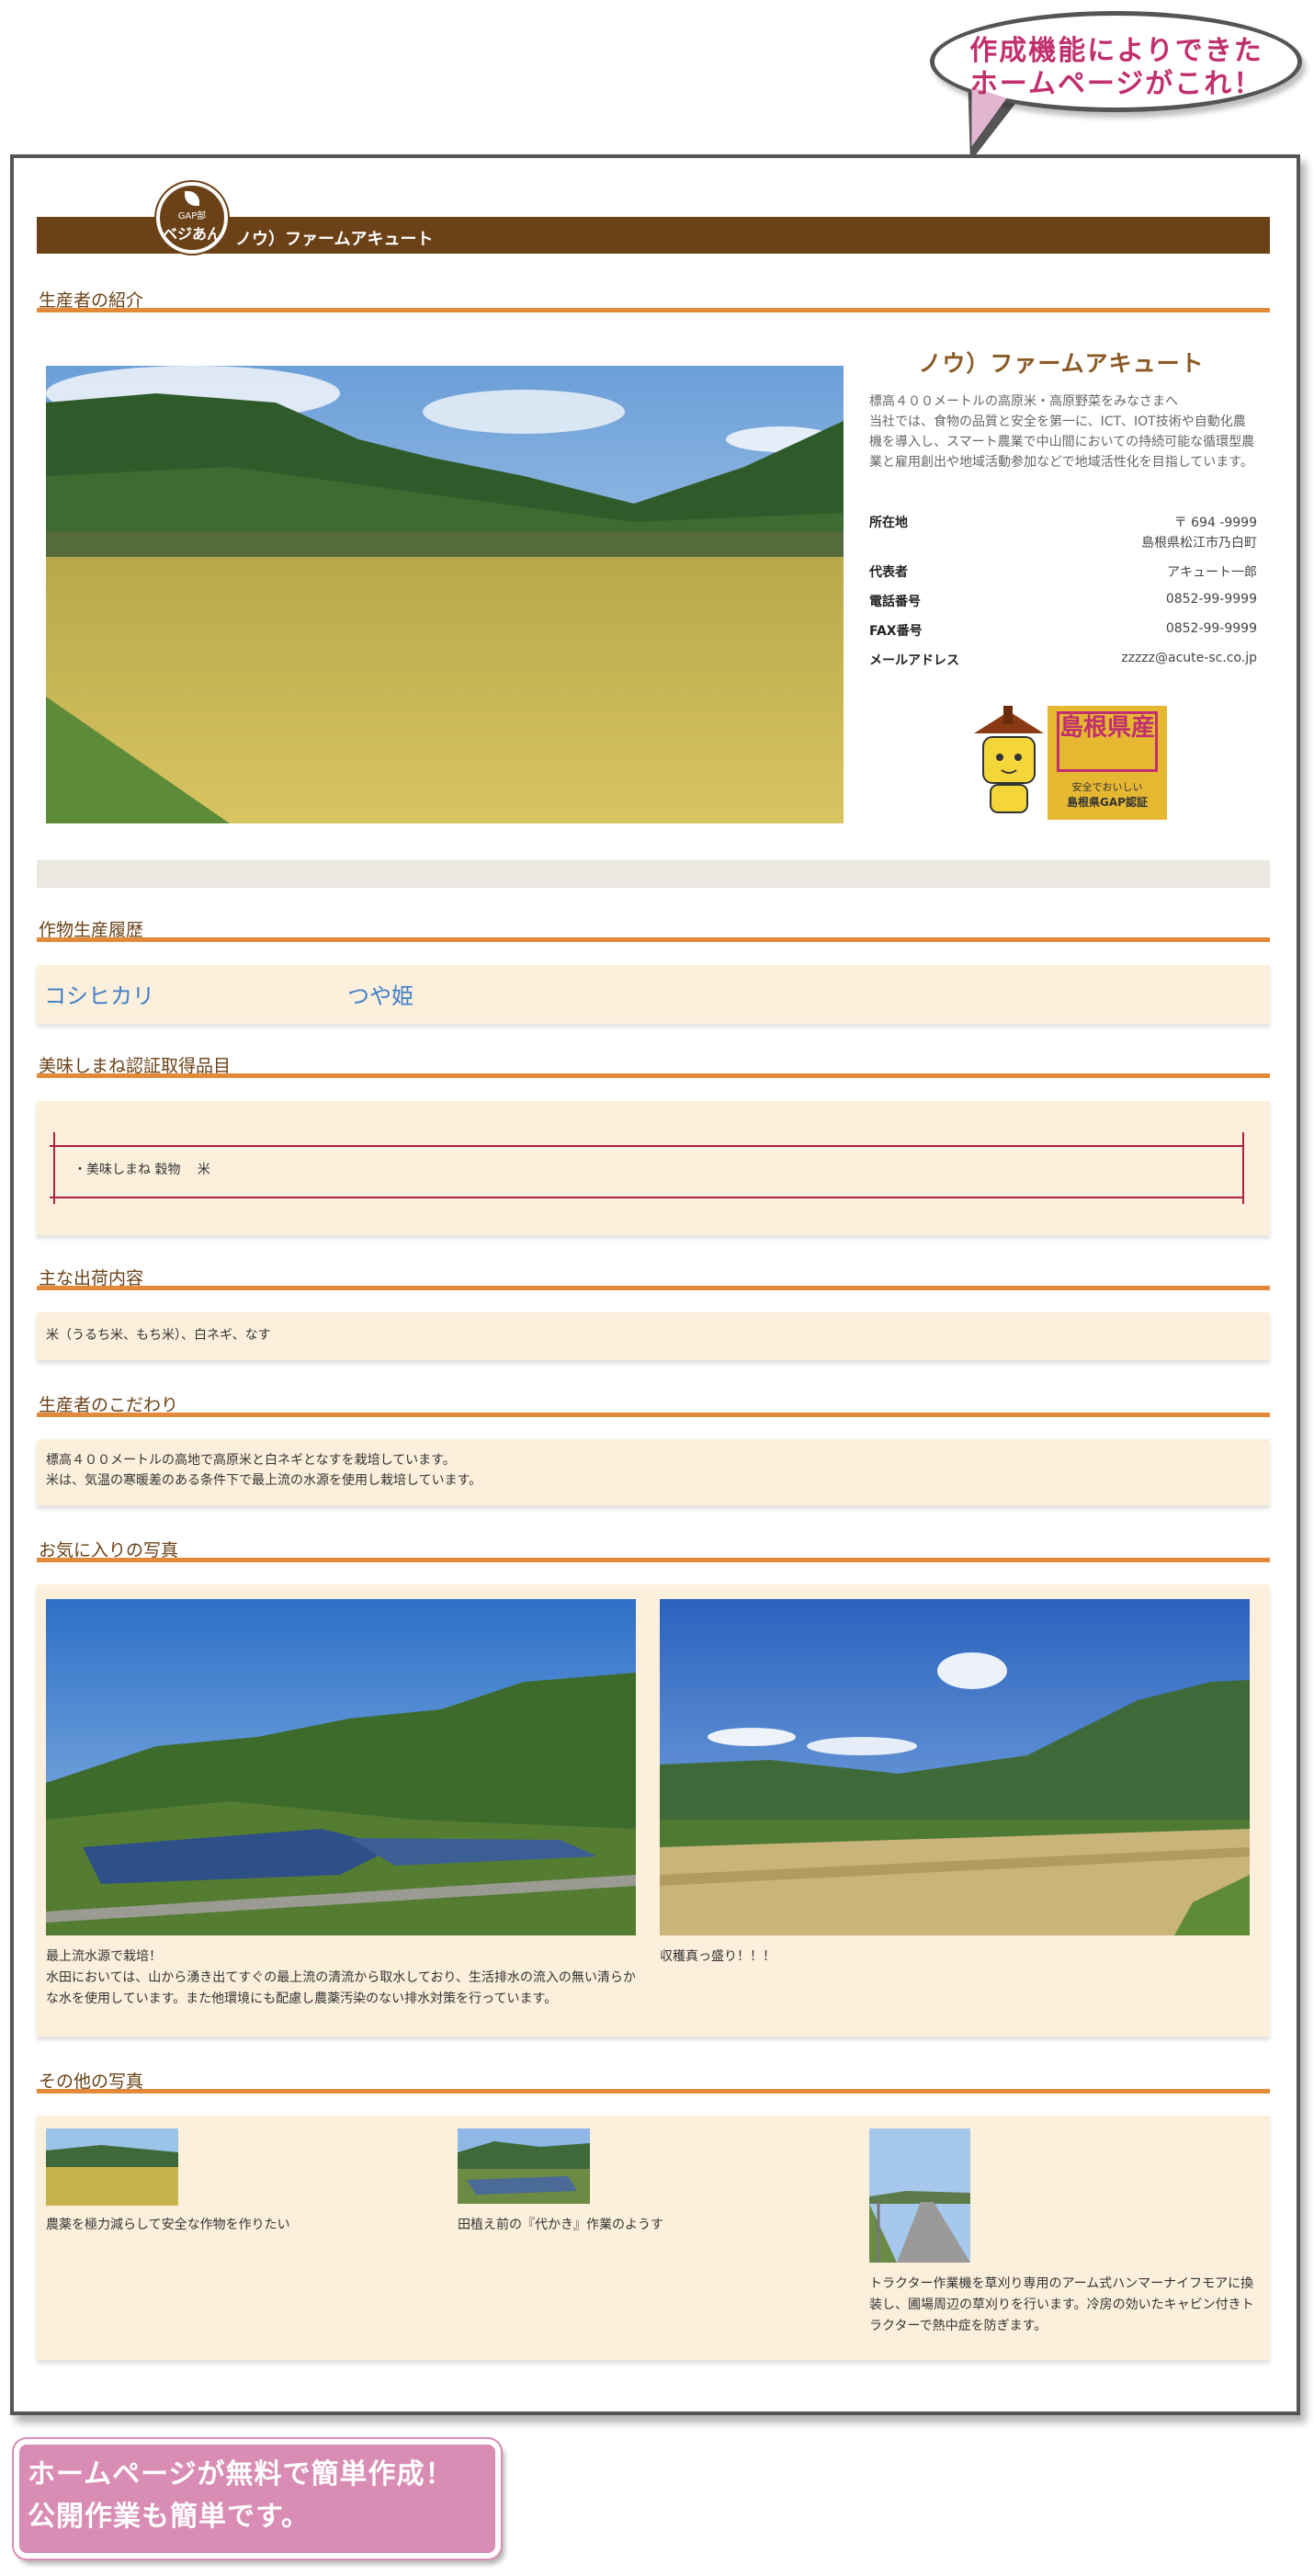 The height and width of the screenshot is (2576, 1314). I want to click on mascot-icon, so click(1009, 759).